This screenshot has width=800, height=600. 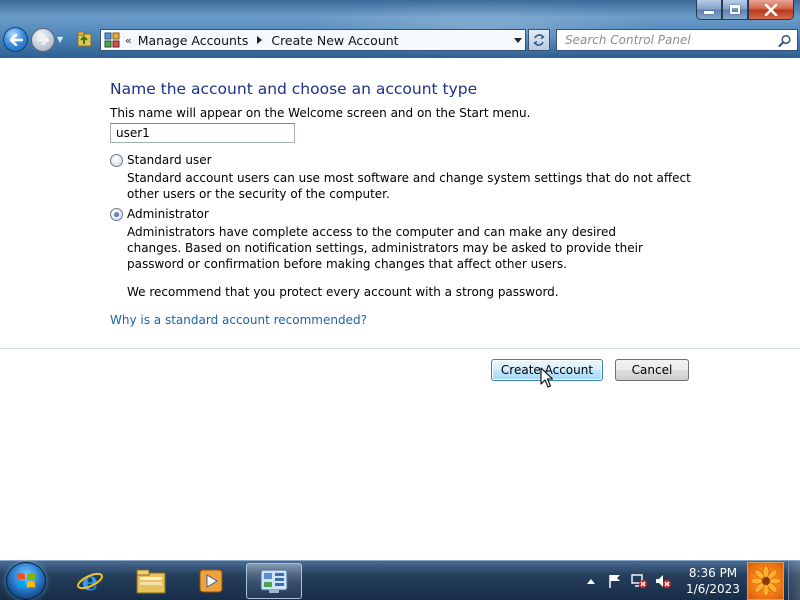 I want to click on close-button, so click(x=771, y=10).